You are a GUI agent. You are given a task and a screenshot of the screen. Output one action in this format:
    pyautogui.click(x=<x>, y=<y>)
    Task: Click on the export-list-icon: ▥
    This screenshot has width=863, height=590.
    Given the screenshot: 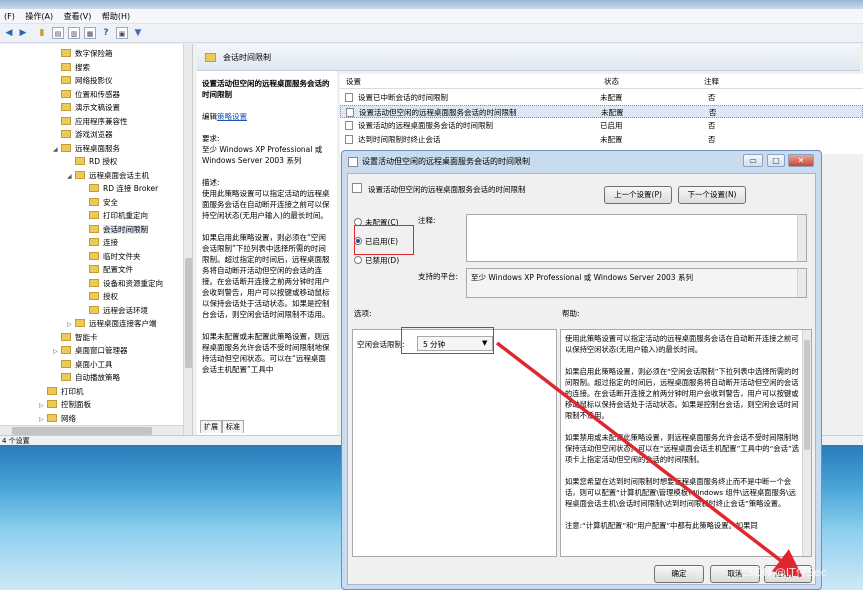 What is the action you would take?
    pyautogui.click(x=74, y=33)
    